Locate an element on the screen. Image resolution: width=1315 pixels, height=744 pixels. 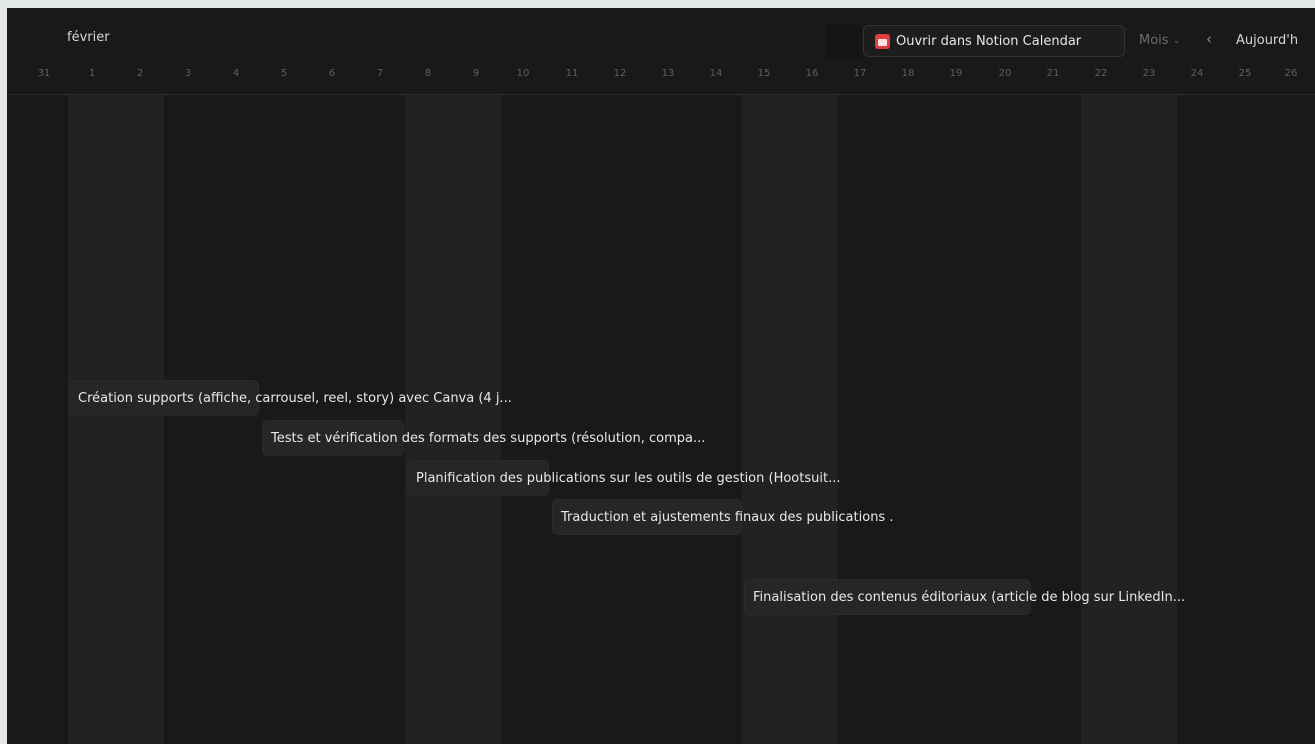
day-number: 12 is located at coordinates (620, 73).